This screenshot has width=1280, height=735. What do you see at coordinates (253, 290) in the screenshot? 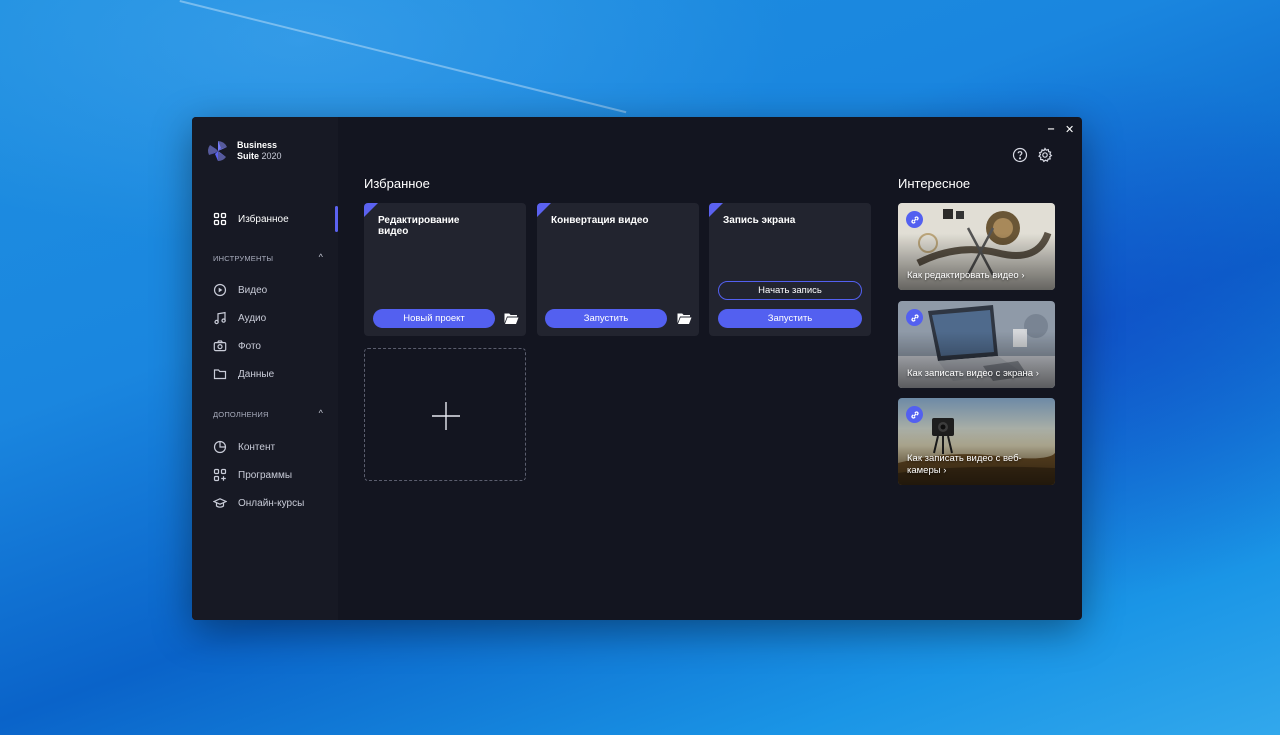
I see `sidebar-item-label: Видео` at bounding box center [253, 290].